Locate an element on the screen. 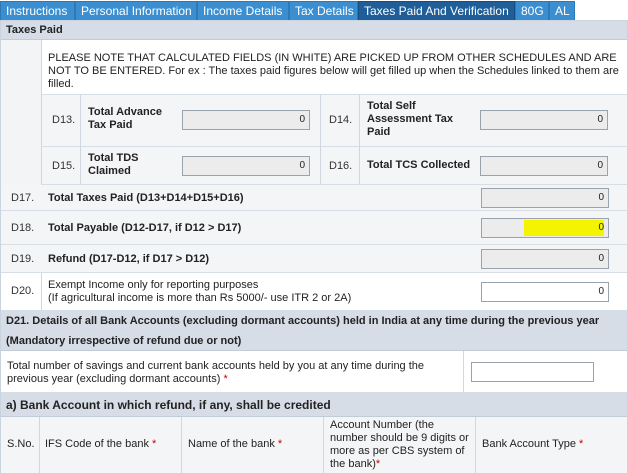  tab-income-details: Income Details is located at coordinates (243, 10).